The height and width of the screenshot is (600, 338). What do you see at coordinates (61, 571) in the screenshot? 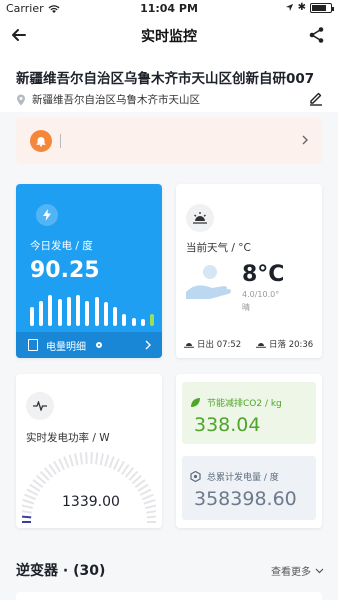
I see `inverter-section-title: 逆变器 · (30)` at bounding box center [61, 571].